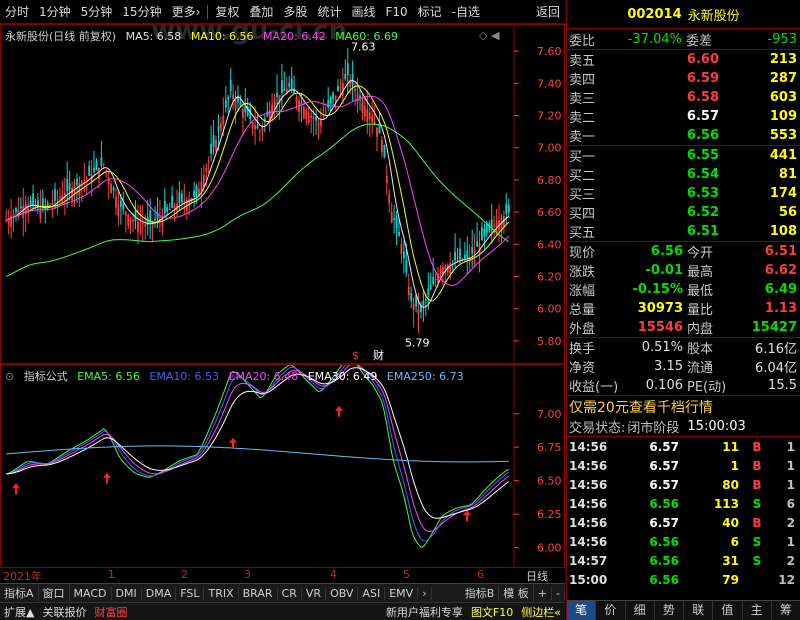 This screenshot has width=800, height=620. What do you see at coordinates (728, 610) in the screenshot?
I see `right-tab: 值` at bounding box center [728, 610].